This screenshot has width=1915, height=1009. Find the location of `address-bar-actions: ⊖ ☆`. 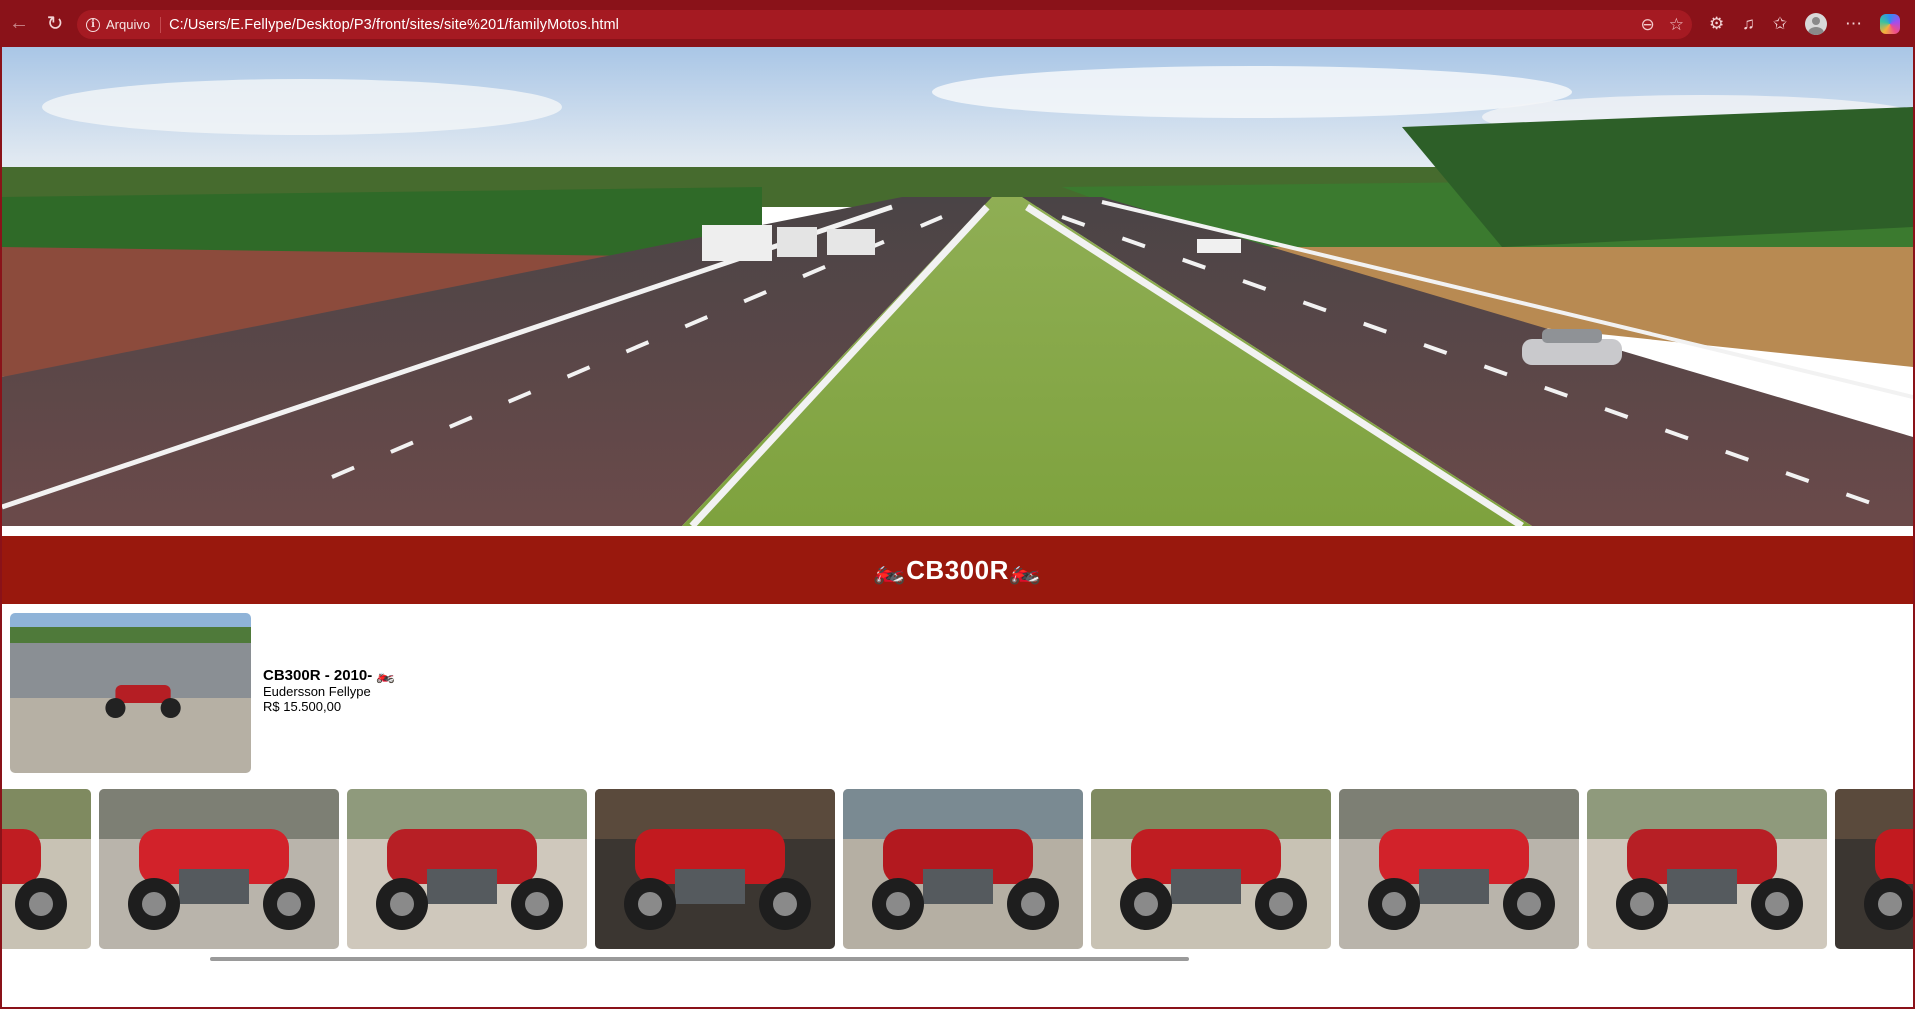

address-bar-actions: ⊖ ☆ is located at coordinates (1663, 24).